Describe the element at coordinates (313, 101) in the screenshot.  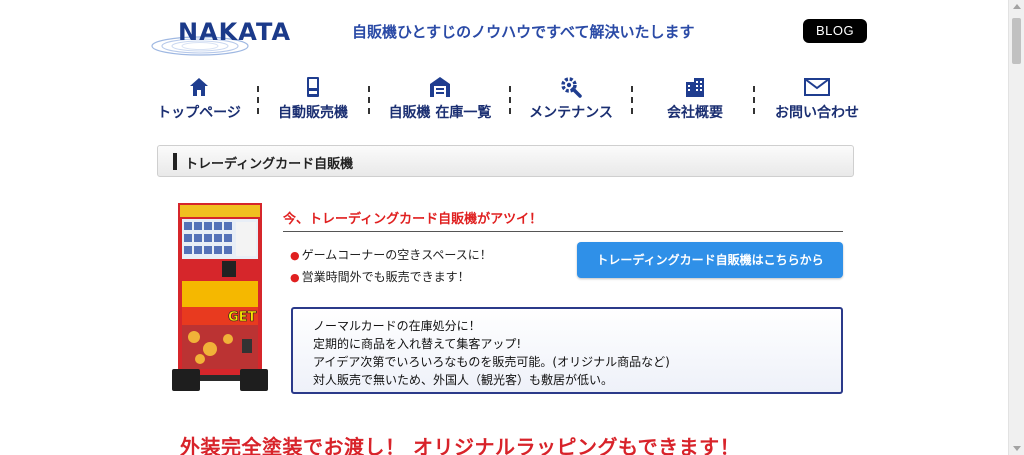
I see `nav-item-vending: 自動販売機` at that location.